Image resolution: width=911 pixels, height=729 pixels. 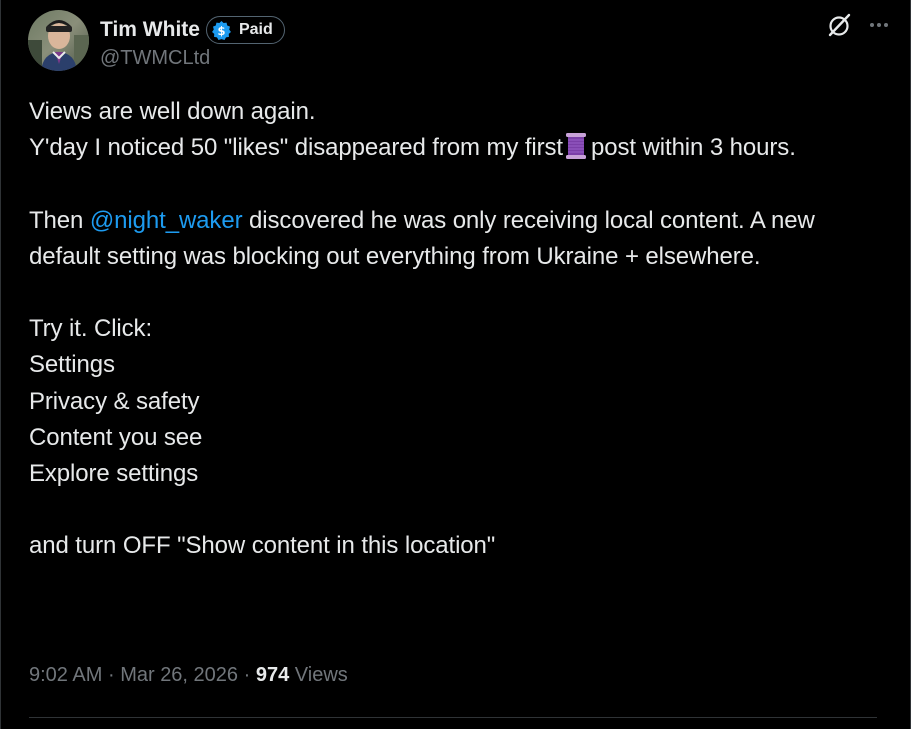 I want to click on tweet-step: Settings, so click(x=72, y=365).